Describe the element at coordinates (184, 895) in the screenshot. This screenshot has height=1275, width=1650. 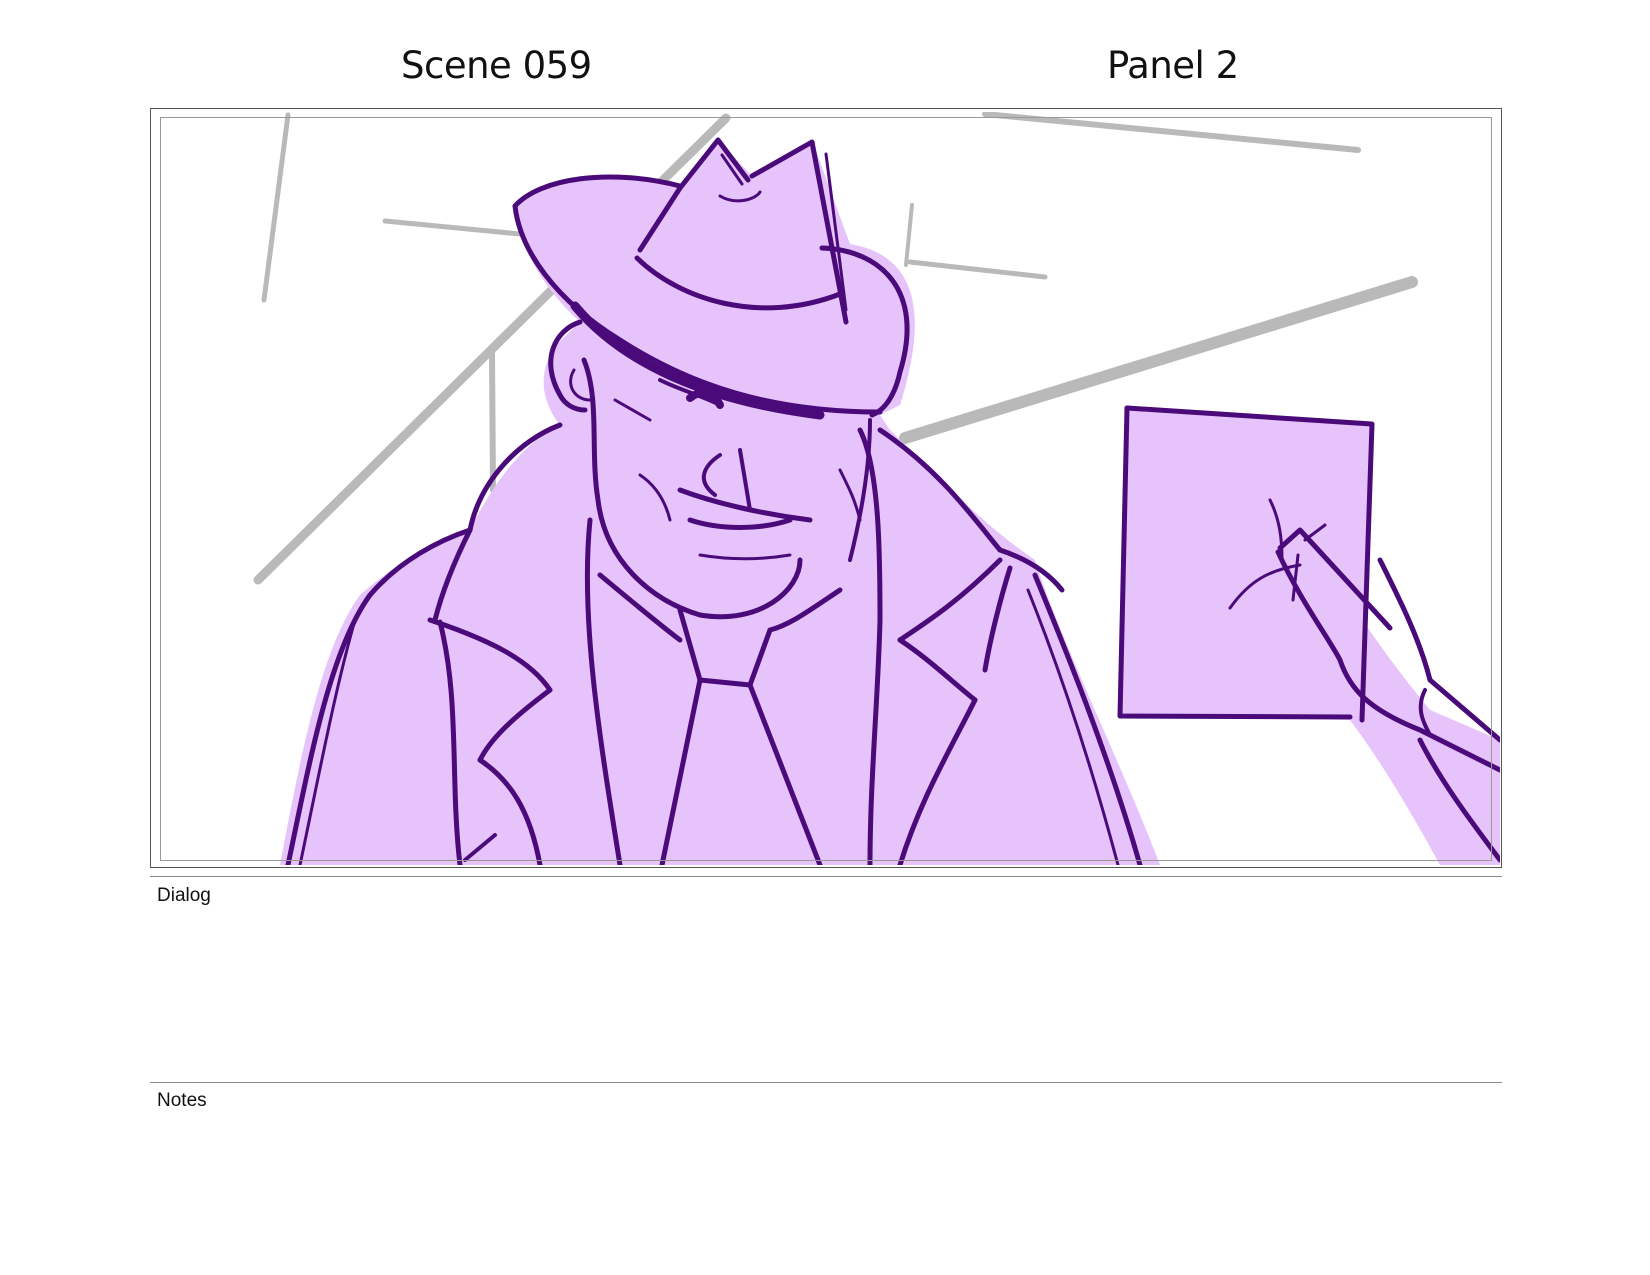
I see `dialog-label: Dialog` at that location.